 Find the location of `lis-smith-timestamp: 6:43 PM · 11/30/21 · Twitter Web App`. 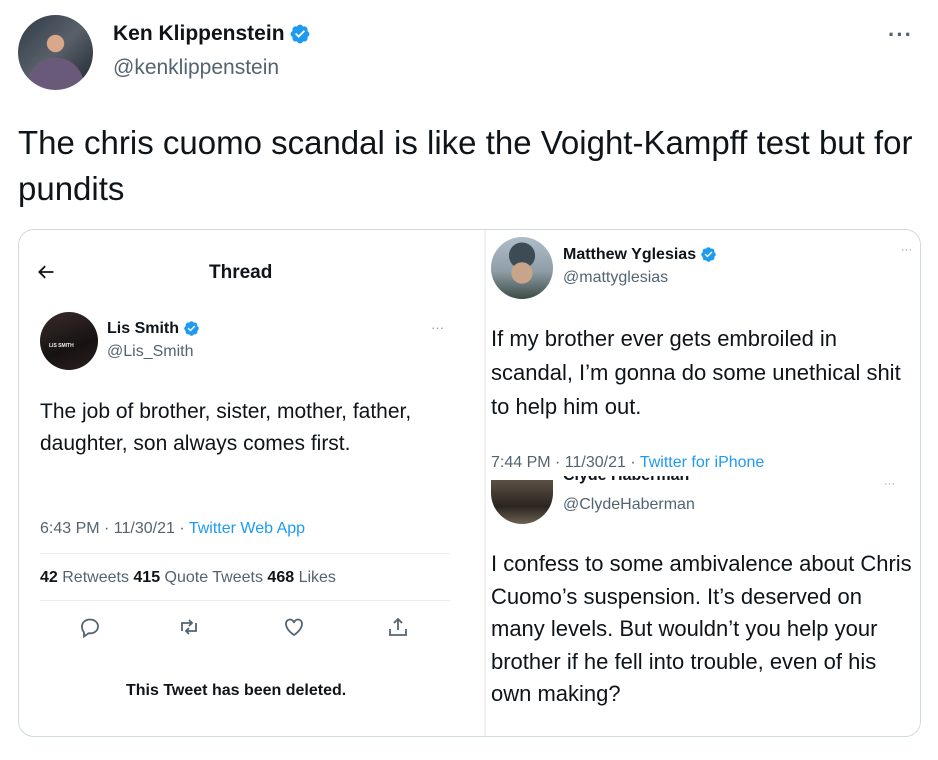

lis-smith-timestamp: 6:43 PM · 11/30/21 · Twitter Web App is located at coordinates (172, 529).